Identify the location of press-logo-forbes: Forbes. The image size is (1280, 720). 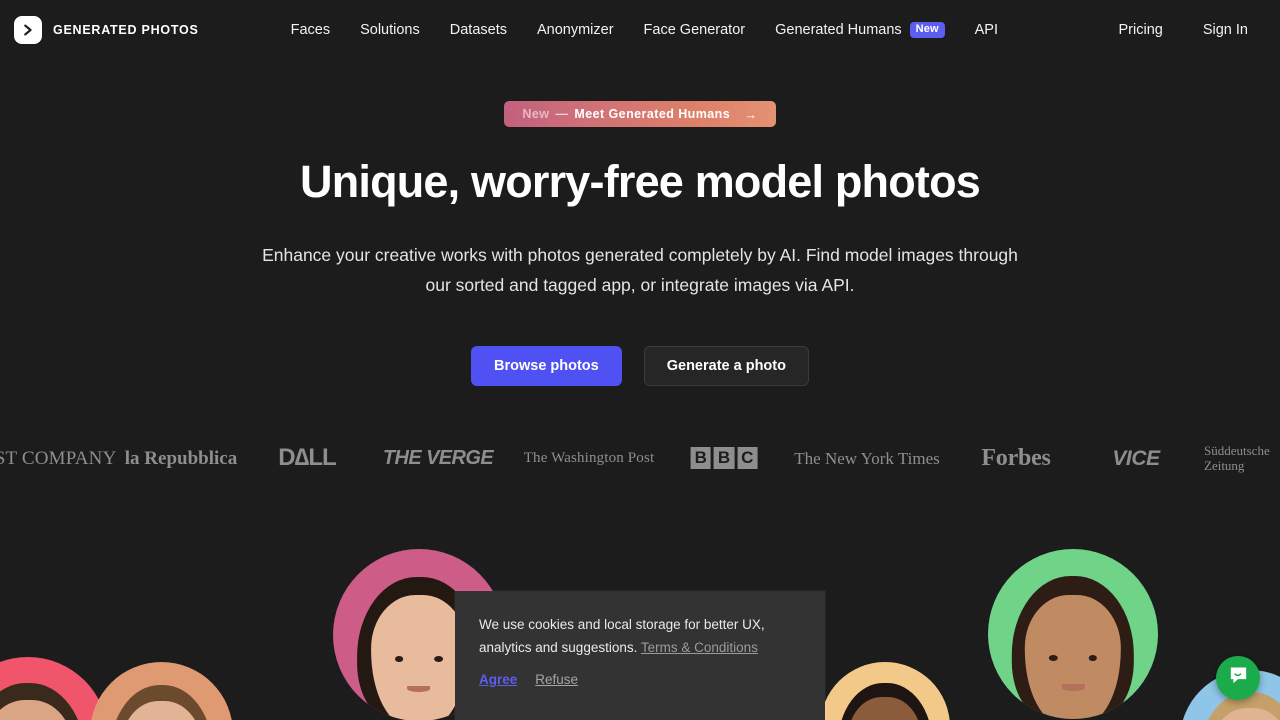
(1016, 458).